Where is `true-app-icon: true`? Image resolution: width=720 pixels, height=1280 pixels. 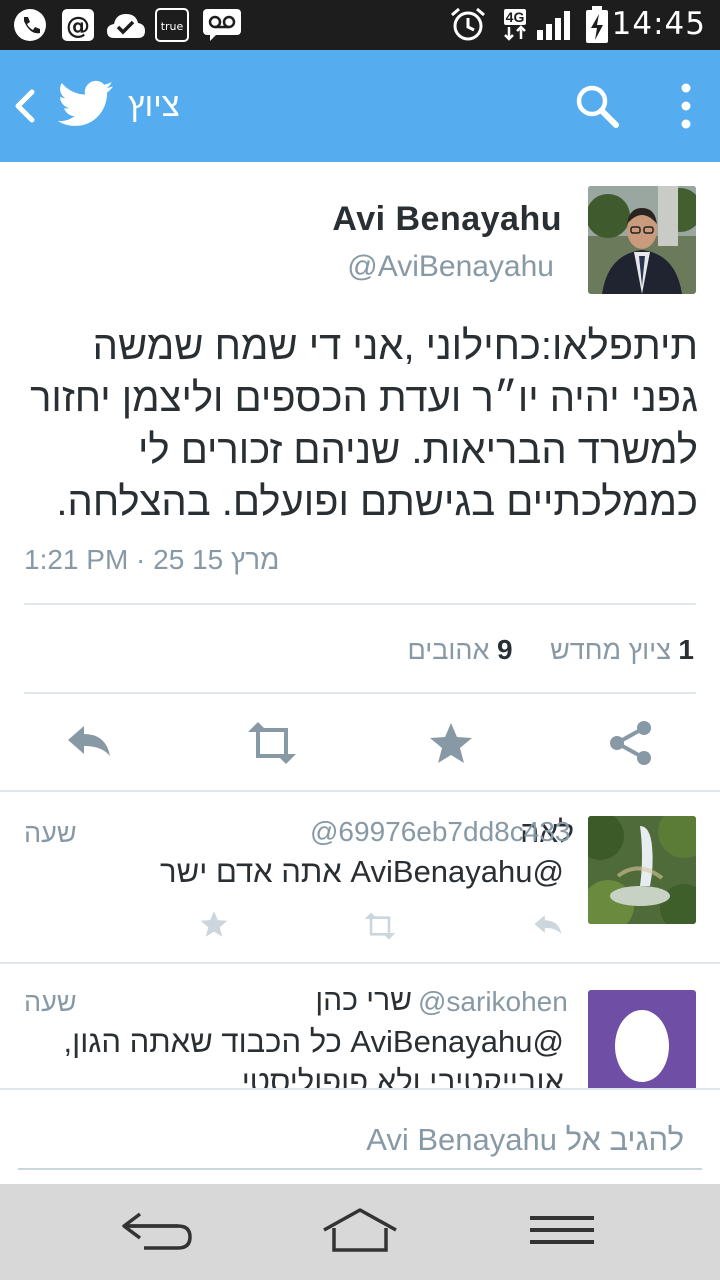 true-app-icon: true is located at coordinates (172, 25).